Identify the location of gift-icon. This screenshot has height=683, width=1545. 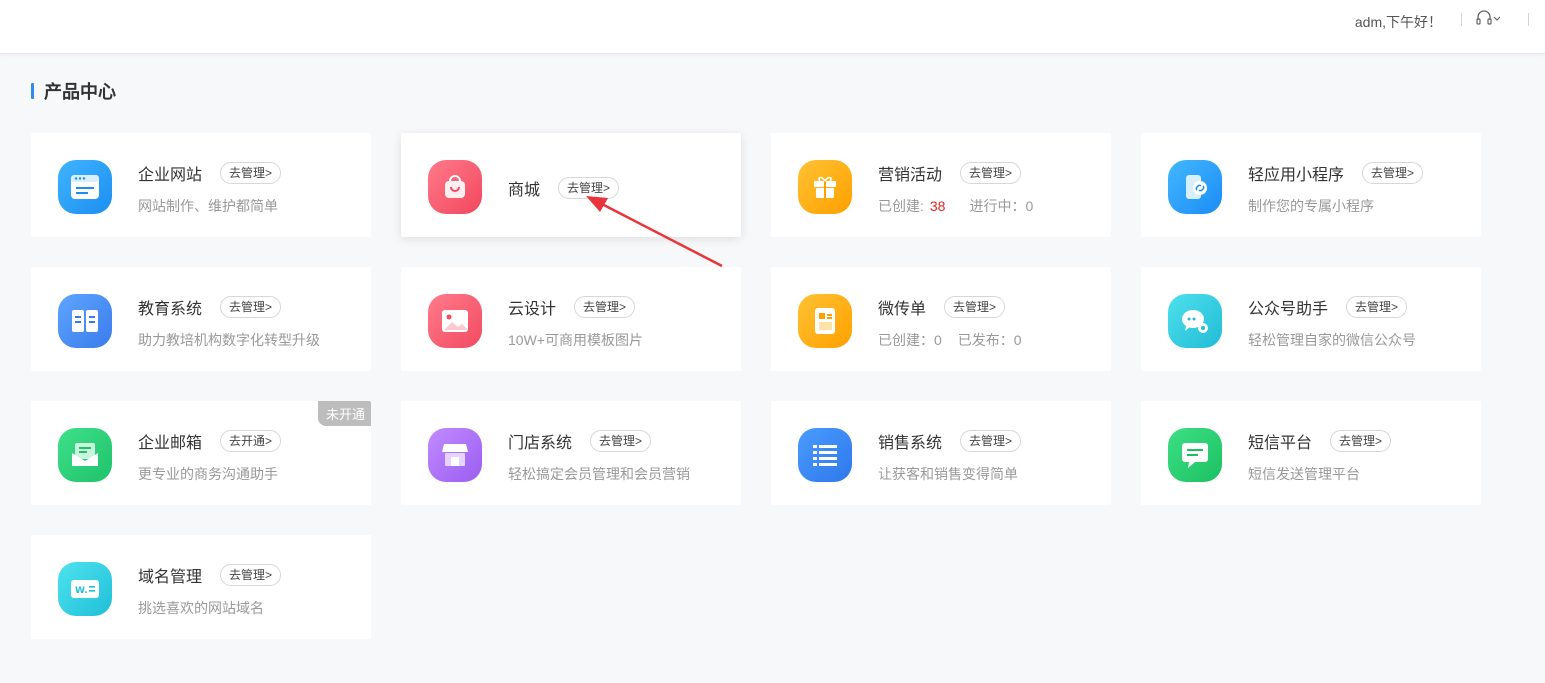
(825, 187).